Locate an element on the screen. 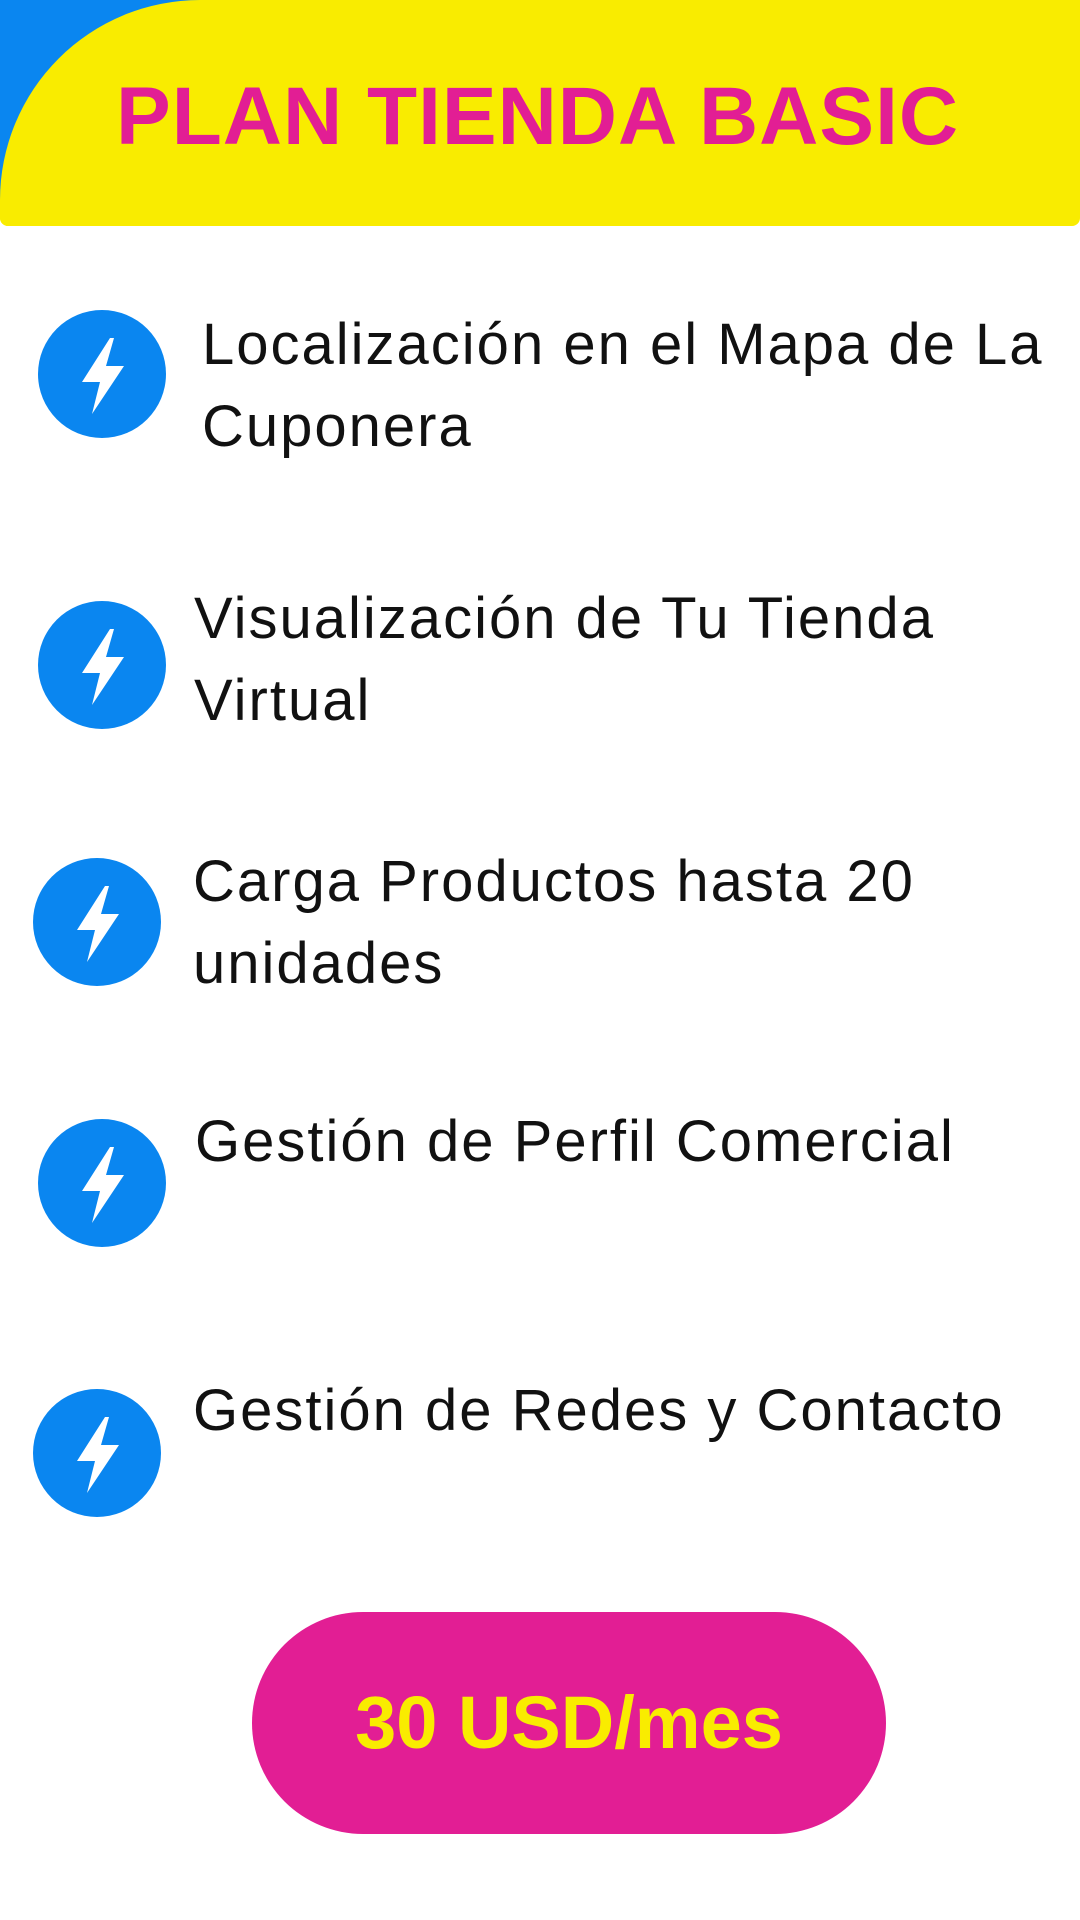 This screenshot has height=1920, width=1080. price-button: 30 USD/mes is located at coordinates (569, 1723).